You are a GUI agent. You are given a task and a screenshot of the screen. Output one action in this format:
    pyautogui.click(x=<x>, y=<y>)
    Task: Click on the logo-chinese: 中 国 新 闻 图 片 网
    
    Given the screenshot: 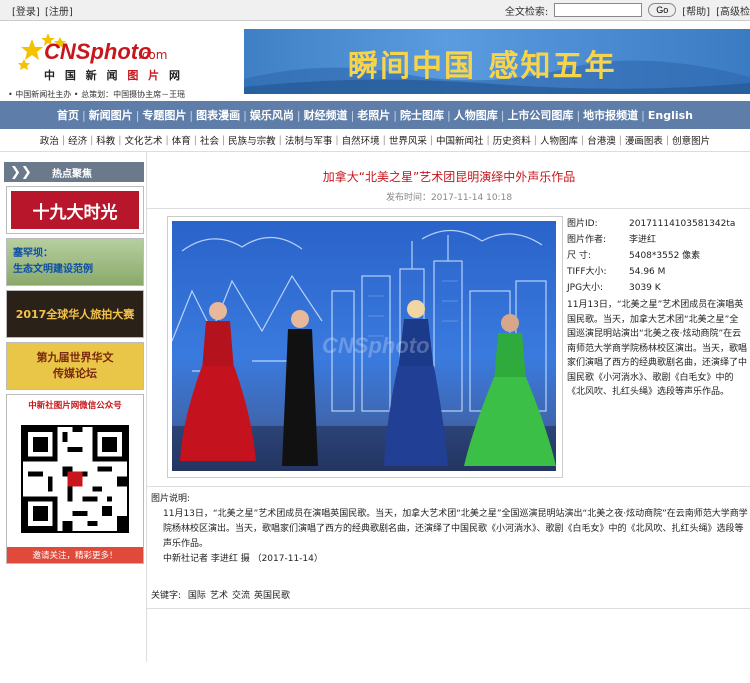 What is the action you would take?
    pyautogui.click(x=114, y=75)
    